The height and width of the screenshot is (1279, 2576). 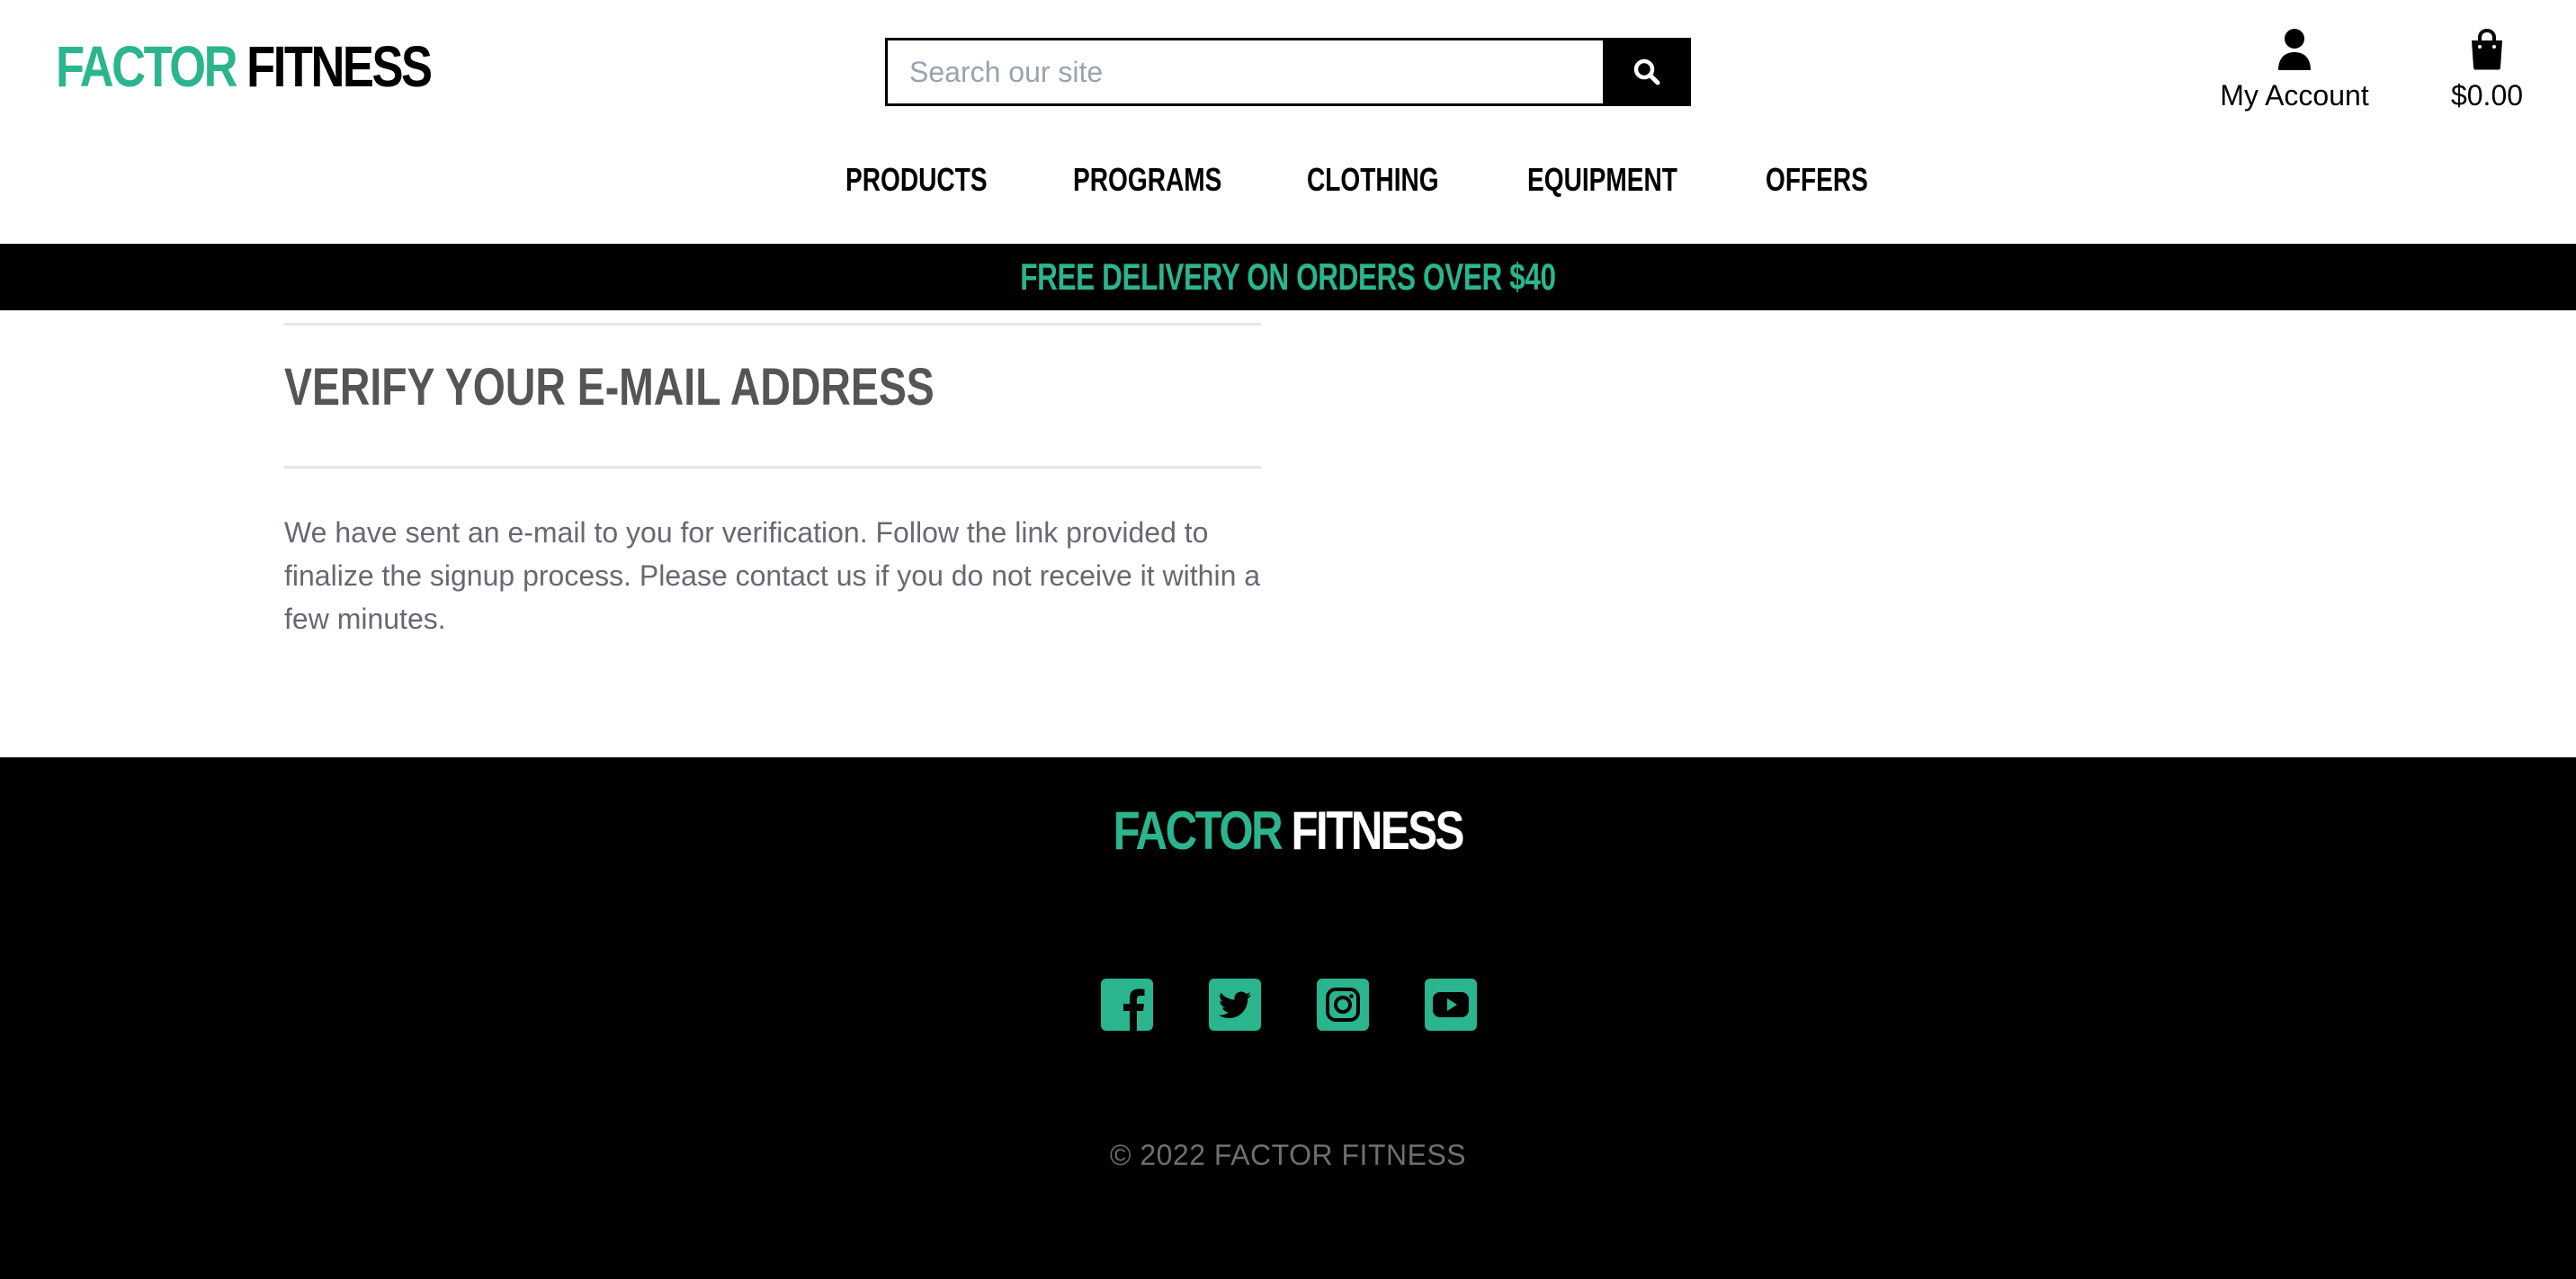 What do you see at coordinates (1198, 831) in the screenshot?
I see `footer-logo-text-factor: FACTOR` at bounding box center [1198, 831].